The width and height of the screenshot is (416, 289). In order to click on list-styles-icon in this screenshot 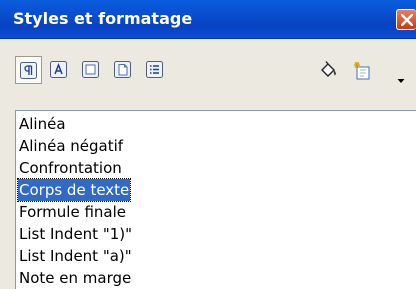, I will do `click(154, 69)`.